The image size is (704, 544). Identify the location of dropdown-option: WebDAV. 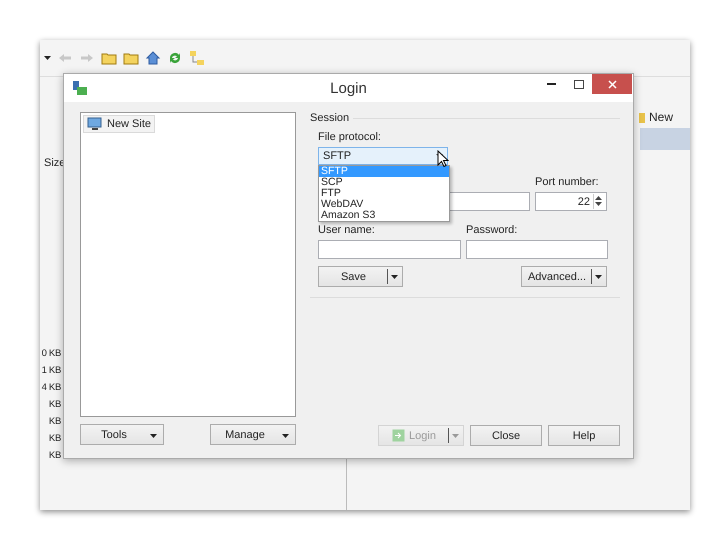
(384, 204).